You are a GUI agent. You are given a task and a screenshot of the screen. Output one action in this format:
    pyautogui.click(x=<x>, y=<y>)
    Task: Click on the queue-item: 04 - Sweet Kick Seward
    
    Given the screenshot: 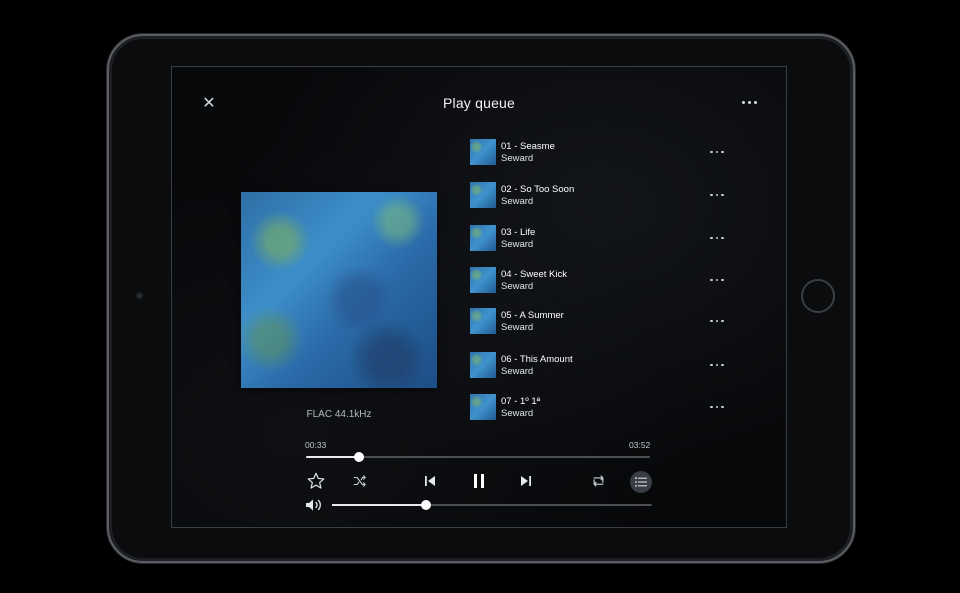 What is the action you would take?
    pyautogui.click(x=605, y=281)
    